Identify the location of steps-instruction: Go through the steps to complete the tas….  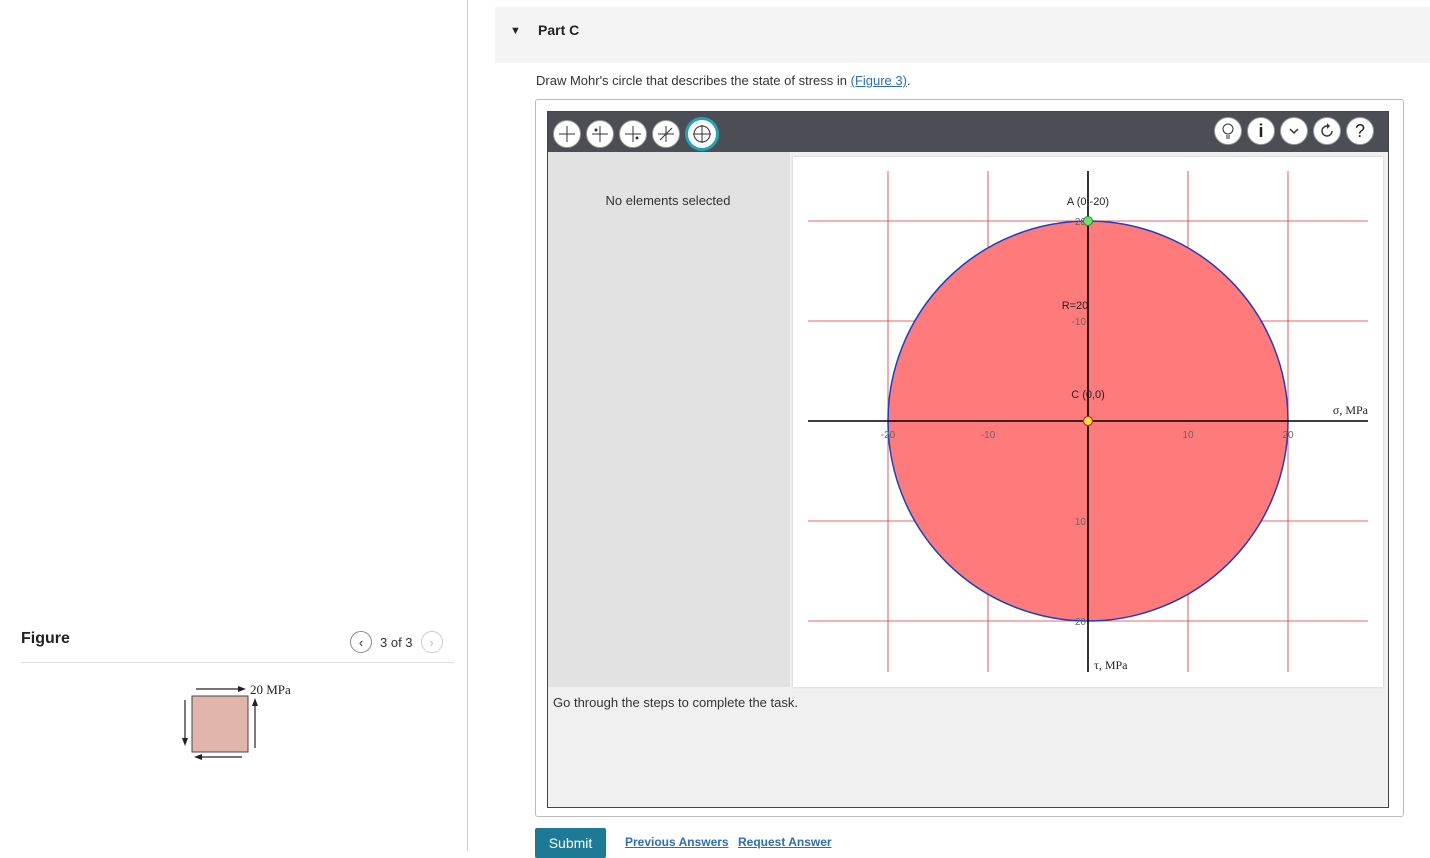
(675, 702).